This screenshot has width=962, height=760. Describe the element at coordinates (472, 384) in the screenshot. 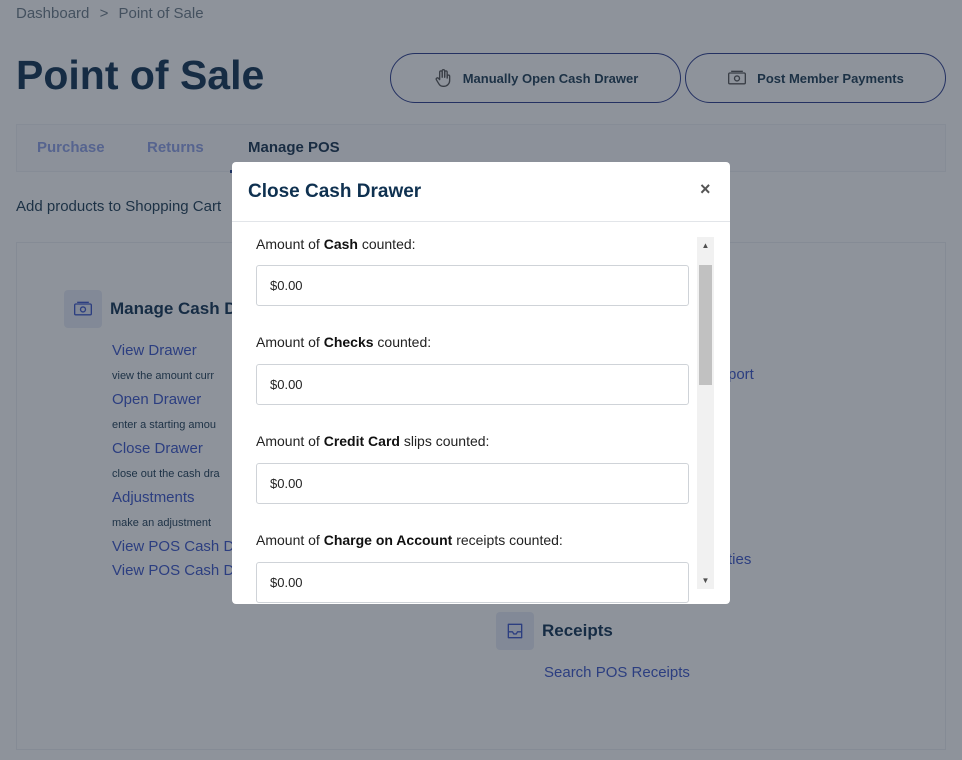

I see `checks-counted-input` at that location.